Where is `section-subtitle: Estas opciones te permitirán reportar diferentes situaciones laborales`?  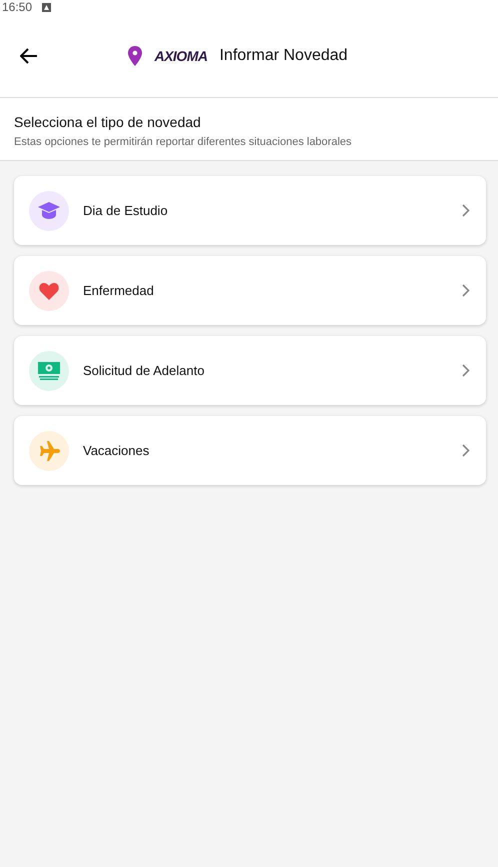
section-subtitle: Estas opciones te permitirán reportar diferentes situaciones laborales is located at coordinates (183, 142).